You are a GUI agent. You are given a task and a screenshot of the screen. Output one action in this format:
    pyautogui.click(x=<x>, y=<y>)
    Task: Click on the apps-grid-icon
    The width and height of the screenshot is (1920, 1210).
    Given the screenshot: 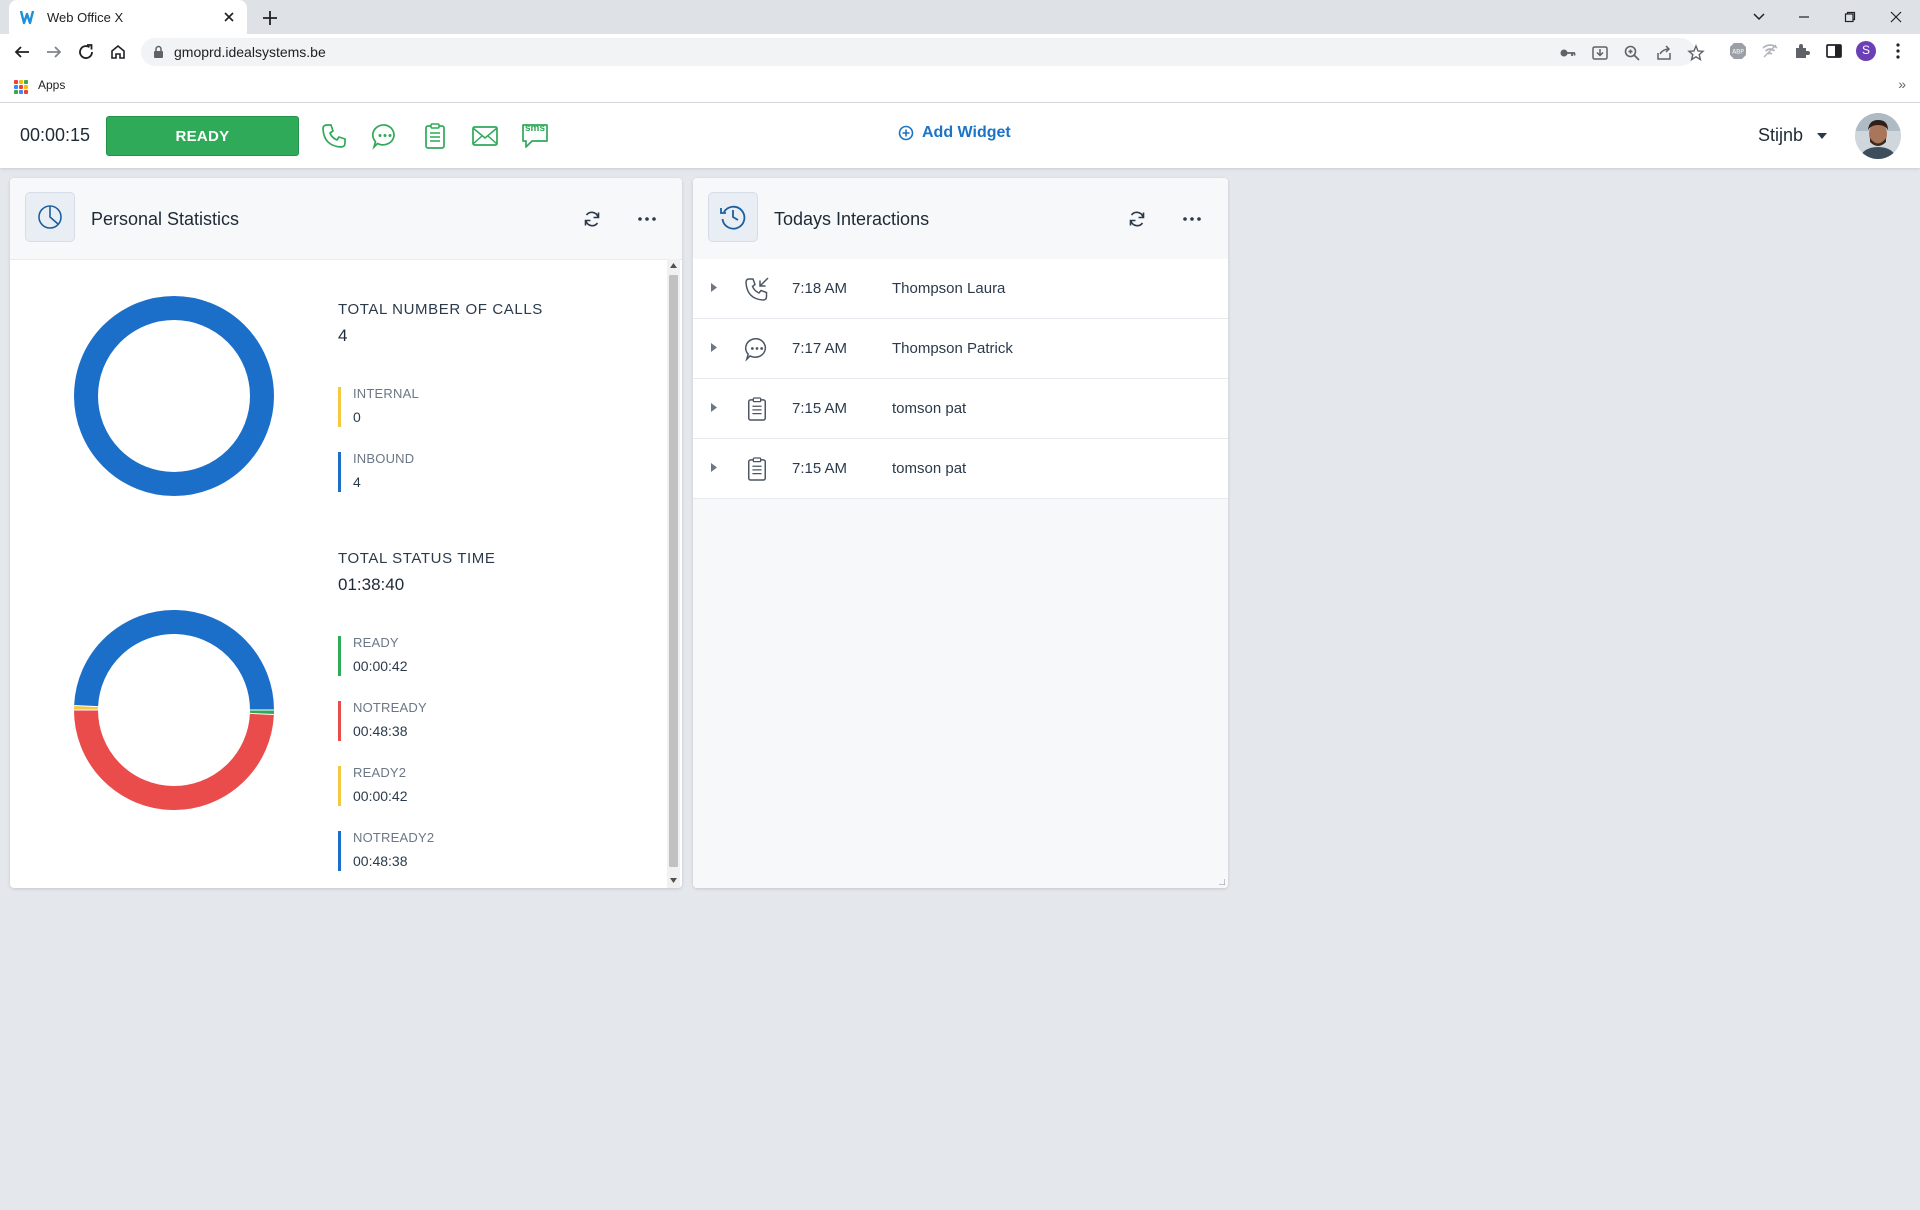 What is the action you would take?
    pyautogui.click(x=21, y=87)
    